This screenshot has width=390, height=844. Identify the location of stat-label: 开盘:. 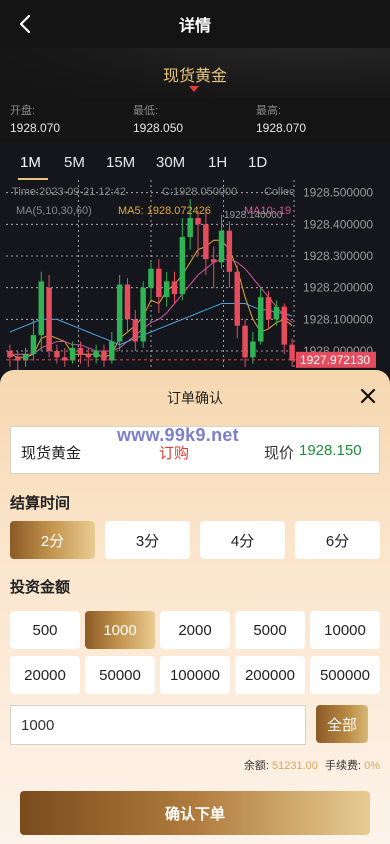
(23, 111).